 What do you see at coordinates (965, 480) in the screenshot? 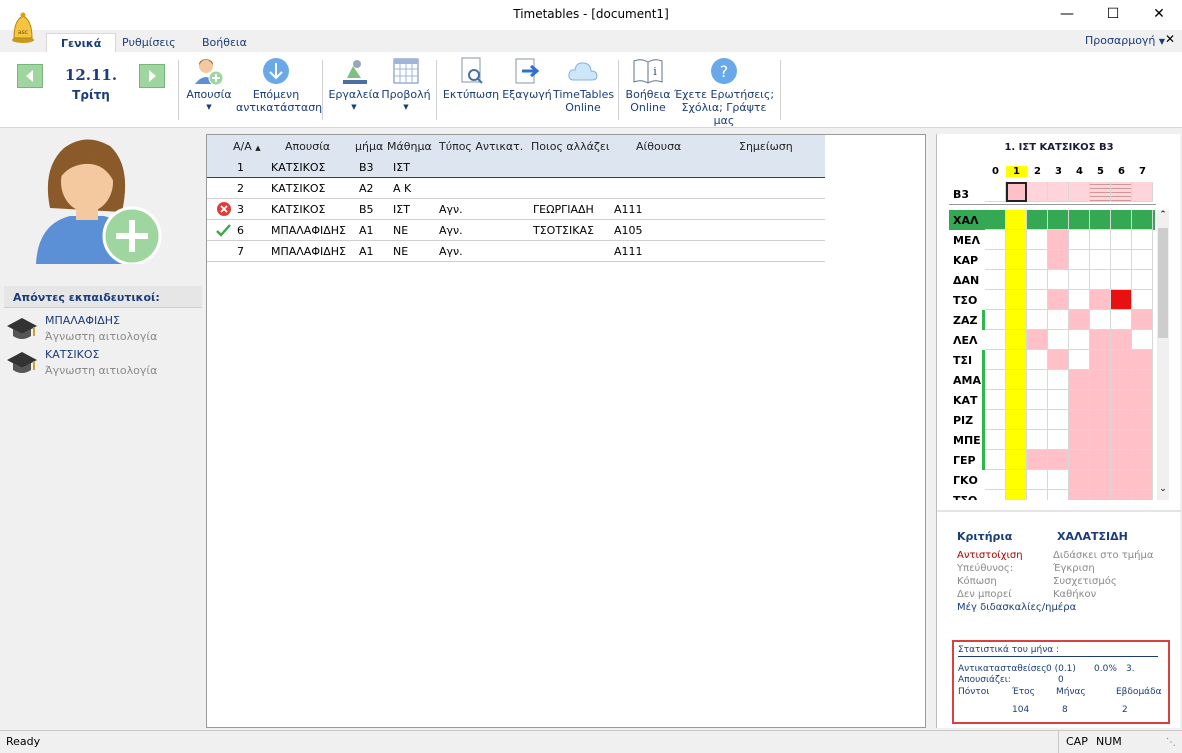
I see `teacher-row-label: ΓΚΟ` at bounding box center [965, 480].